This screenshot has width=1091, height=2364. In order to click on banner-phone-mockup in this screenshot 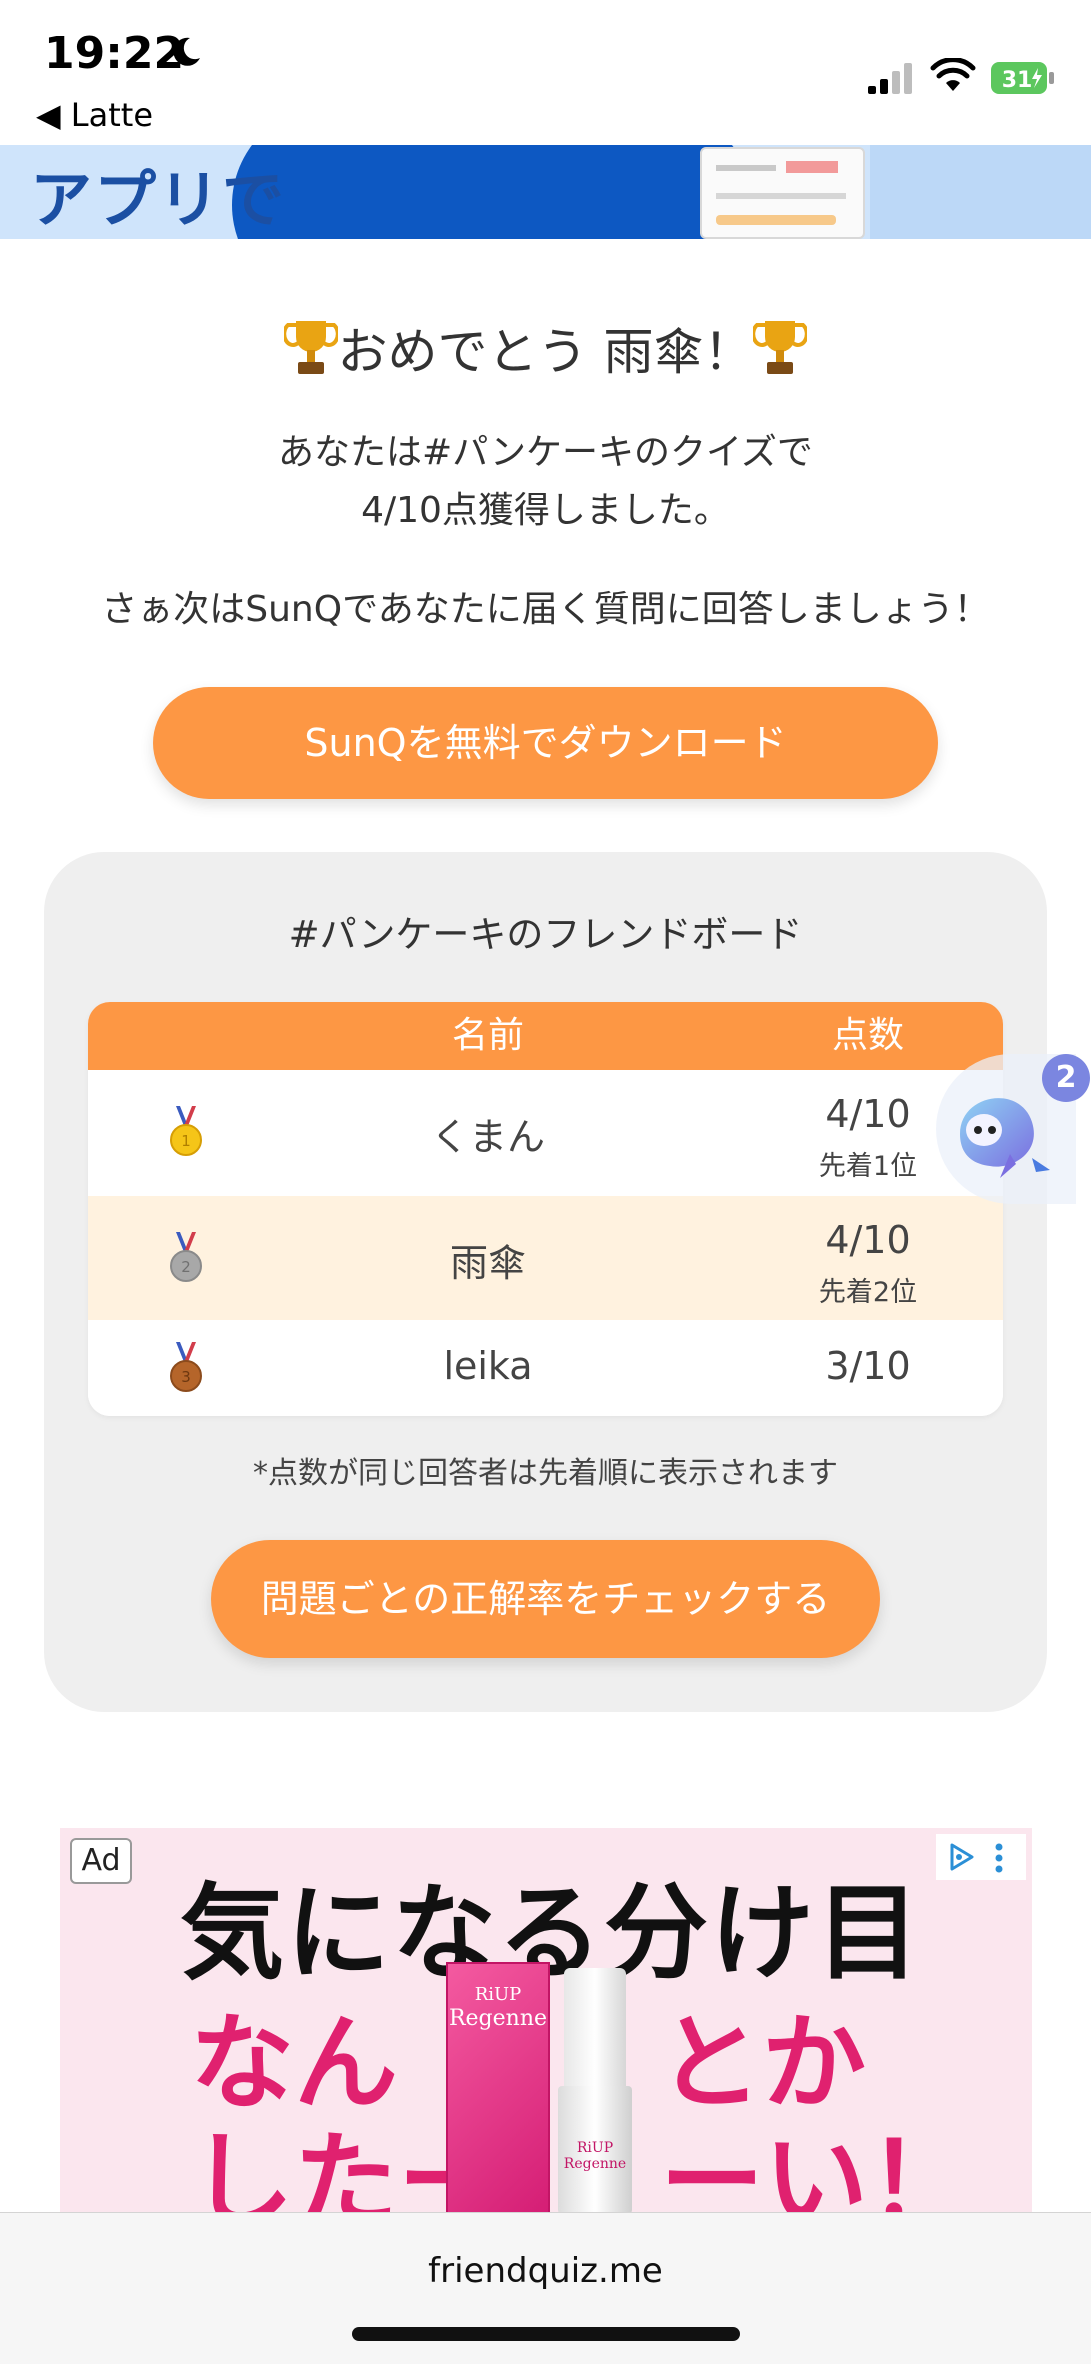, I will do `click(782, 193)`.